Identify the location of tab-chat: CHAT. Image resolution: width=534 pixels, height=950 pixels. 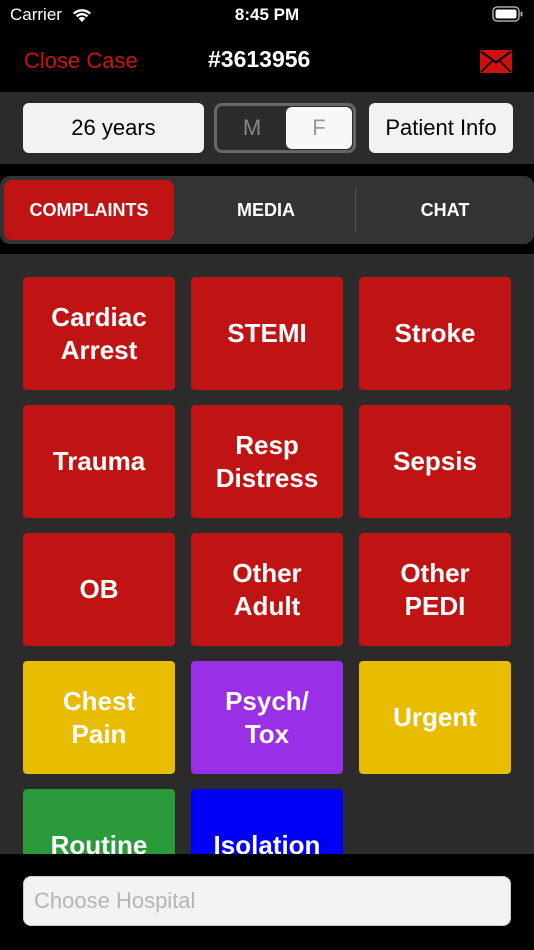
(445, 210).